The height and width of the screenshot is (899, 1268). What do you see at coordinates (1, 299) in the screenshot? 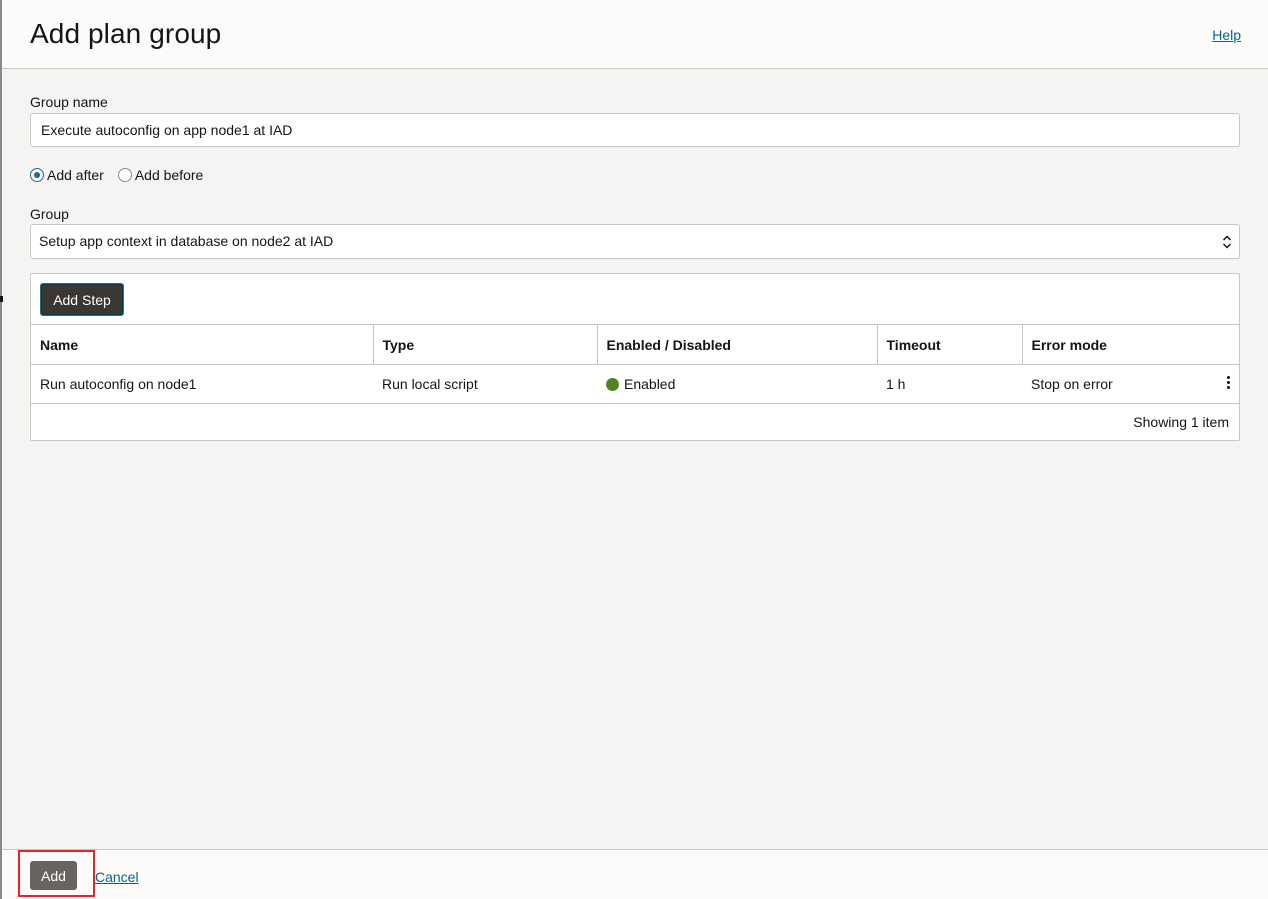
I see `panel-edge-marker` at bounding box center [1, 299].